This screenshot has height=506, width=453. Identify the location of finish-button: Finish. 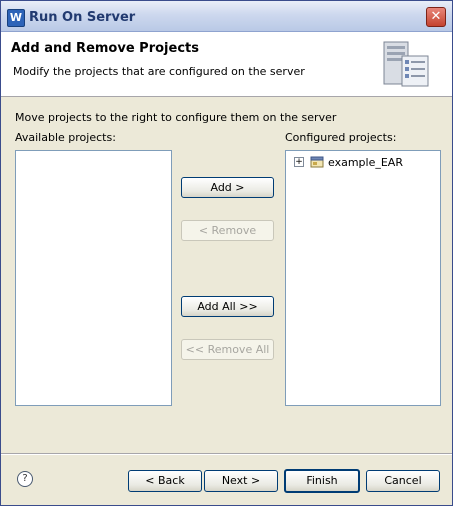
(322, 481).